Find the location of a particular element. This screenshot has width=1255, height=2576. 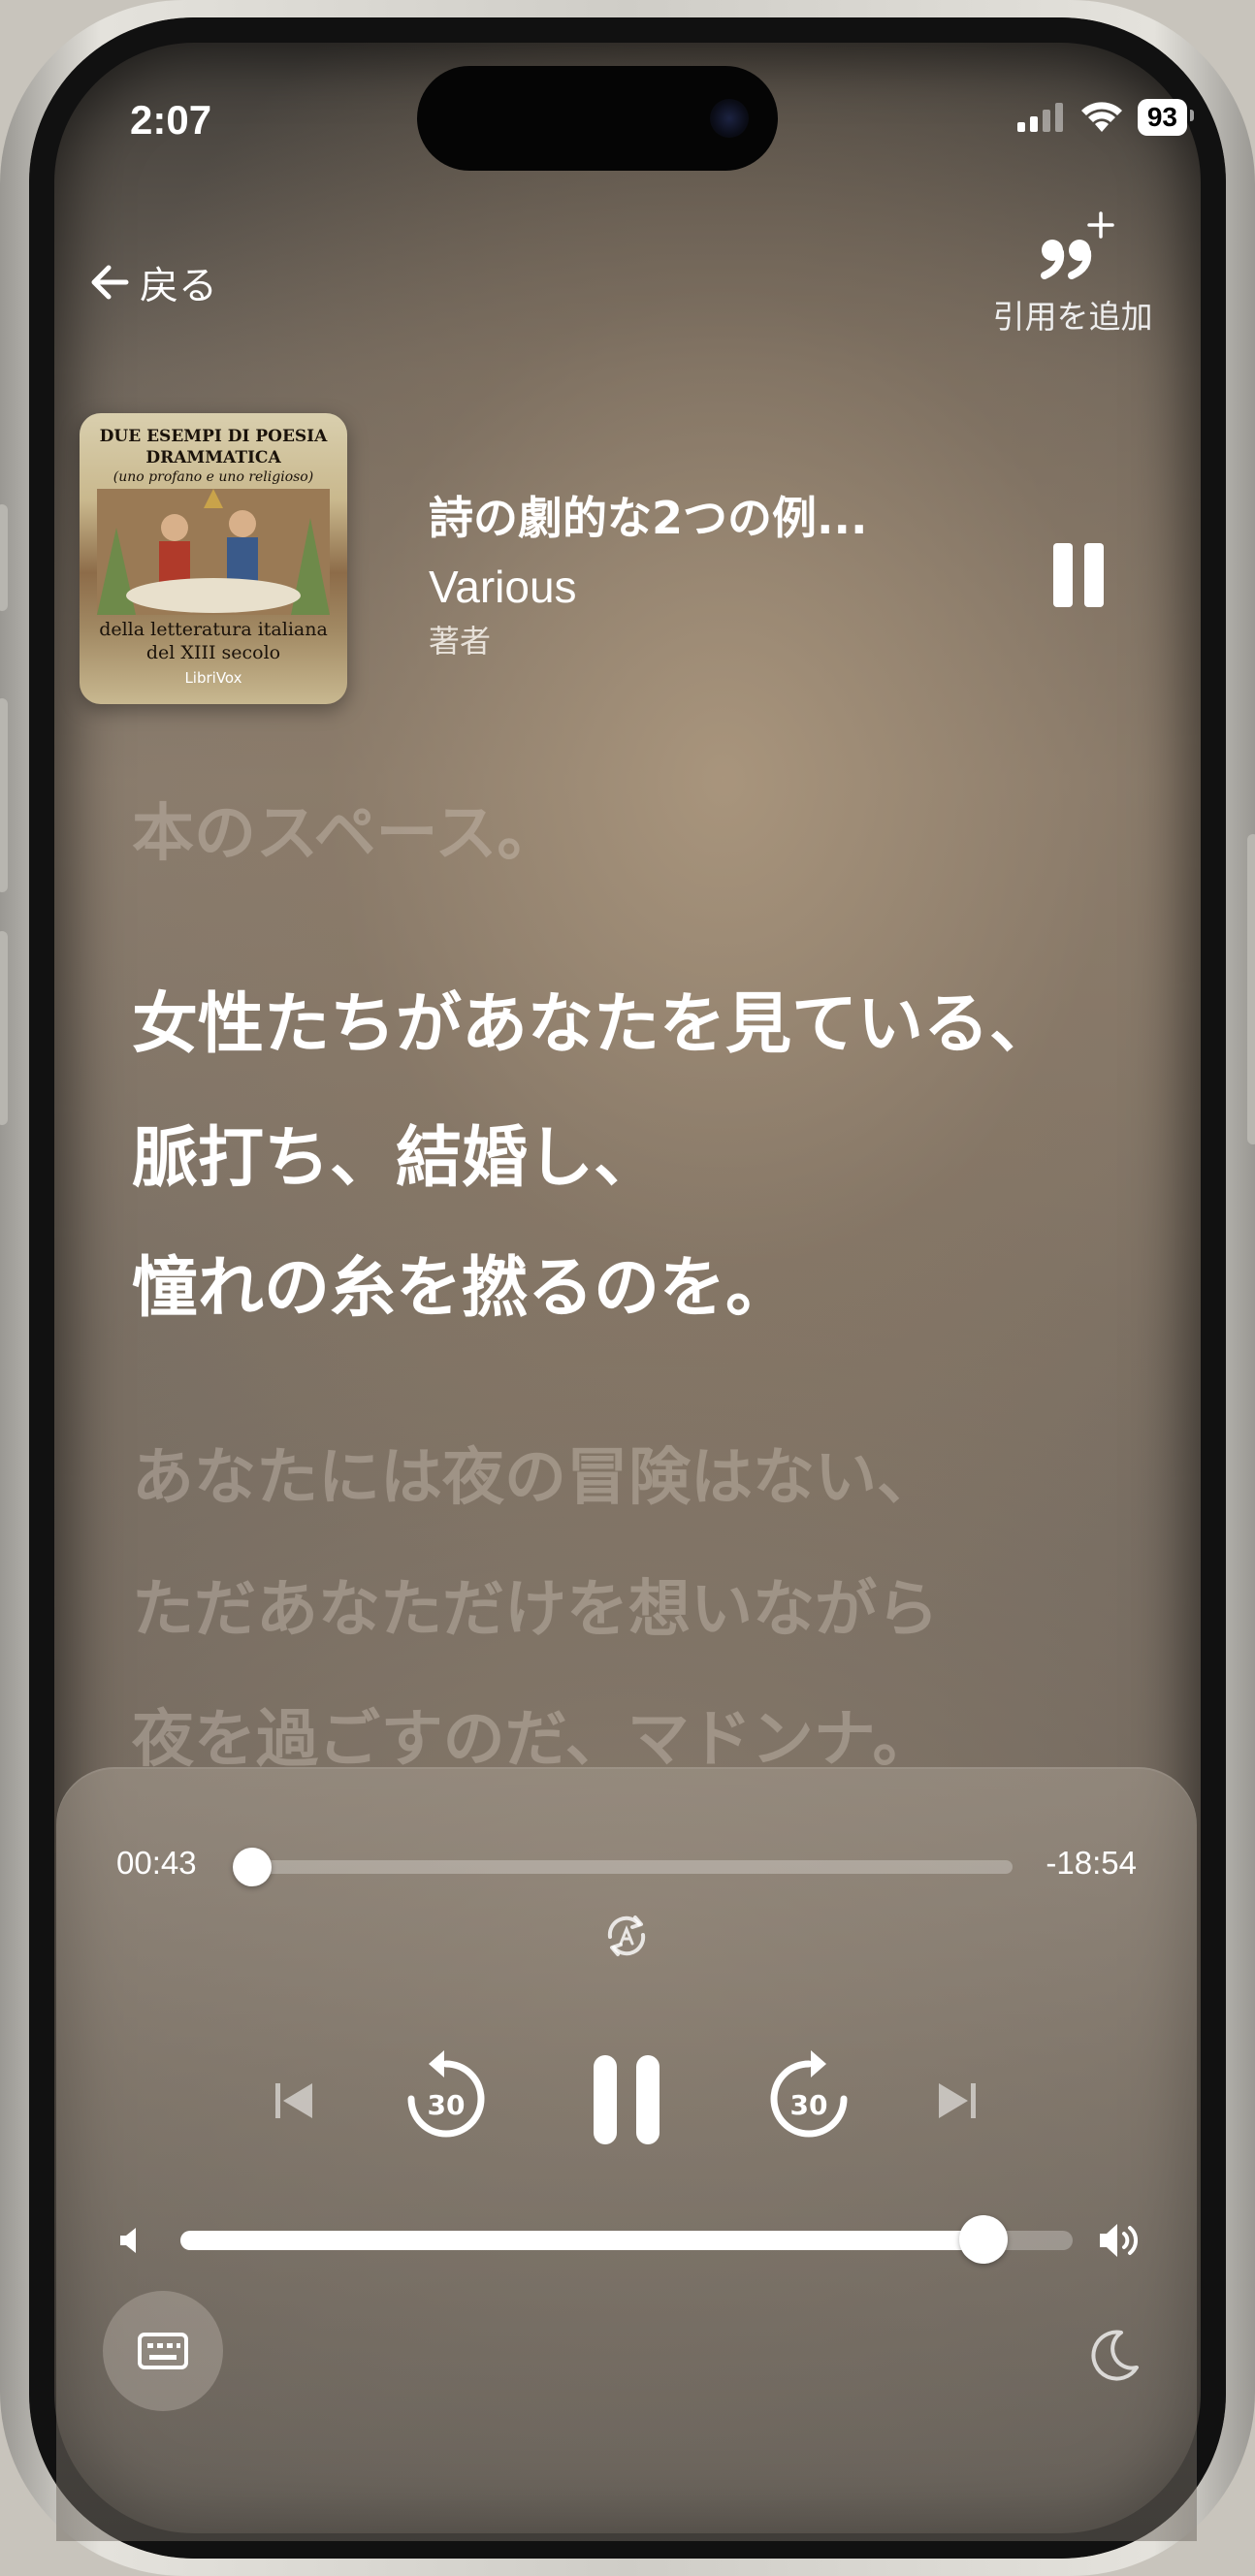

play-pause-button is located at coordinates (626, 2099).